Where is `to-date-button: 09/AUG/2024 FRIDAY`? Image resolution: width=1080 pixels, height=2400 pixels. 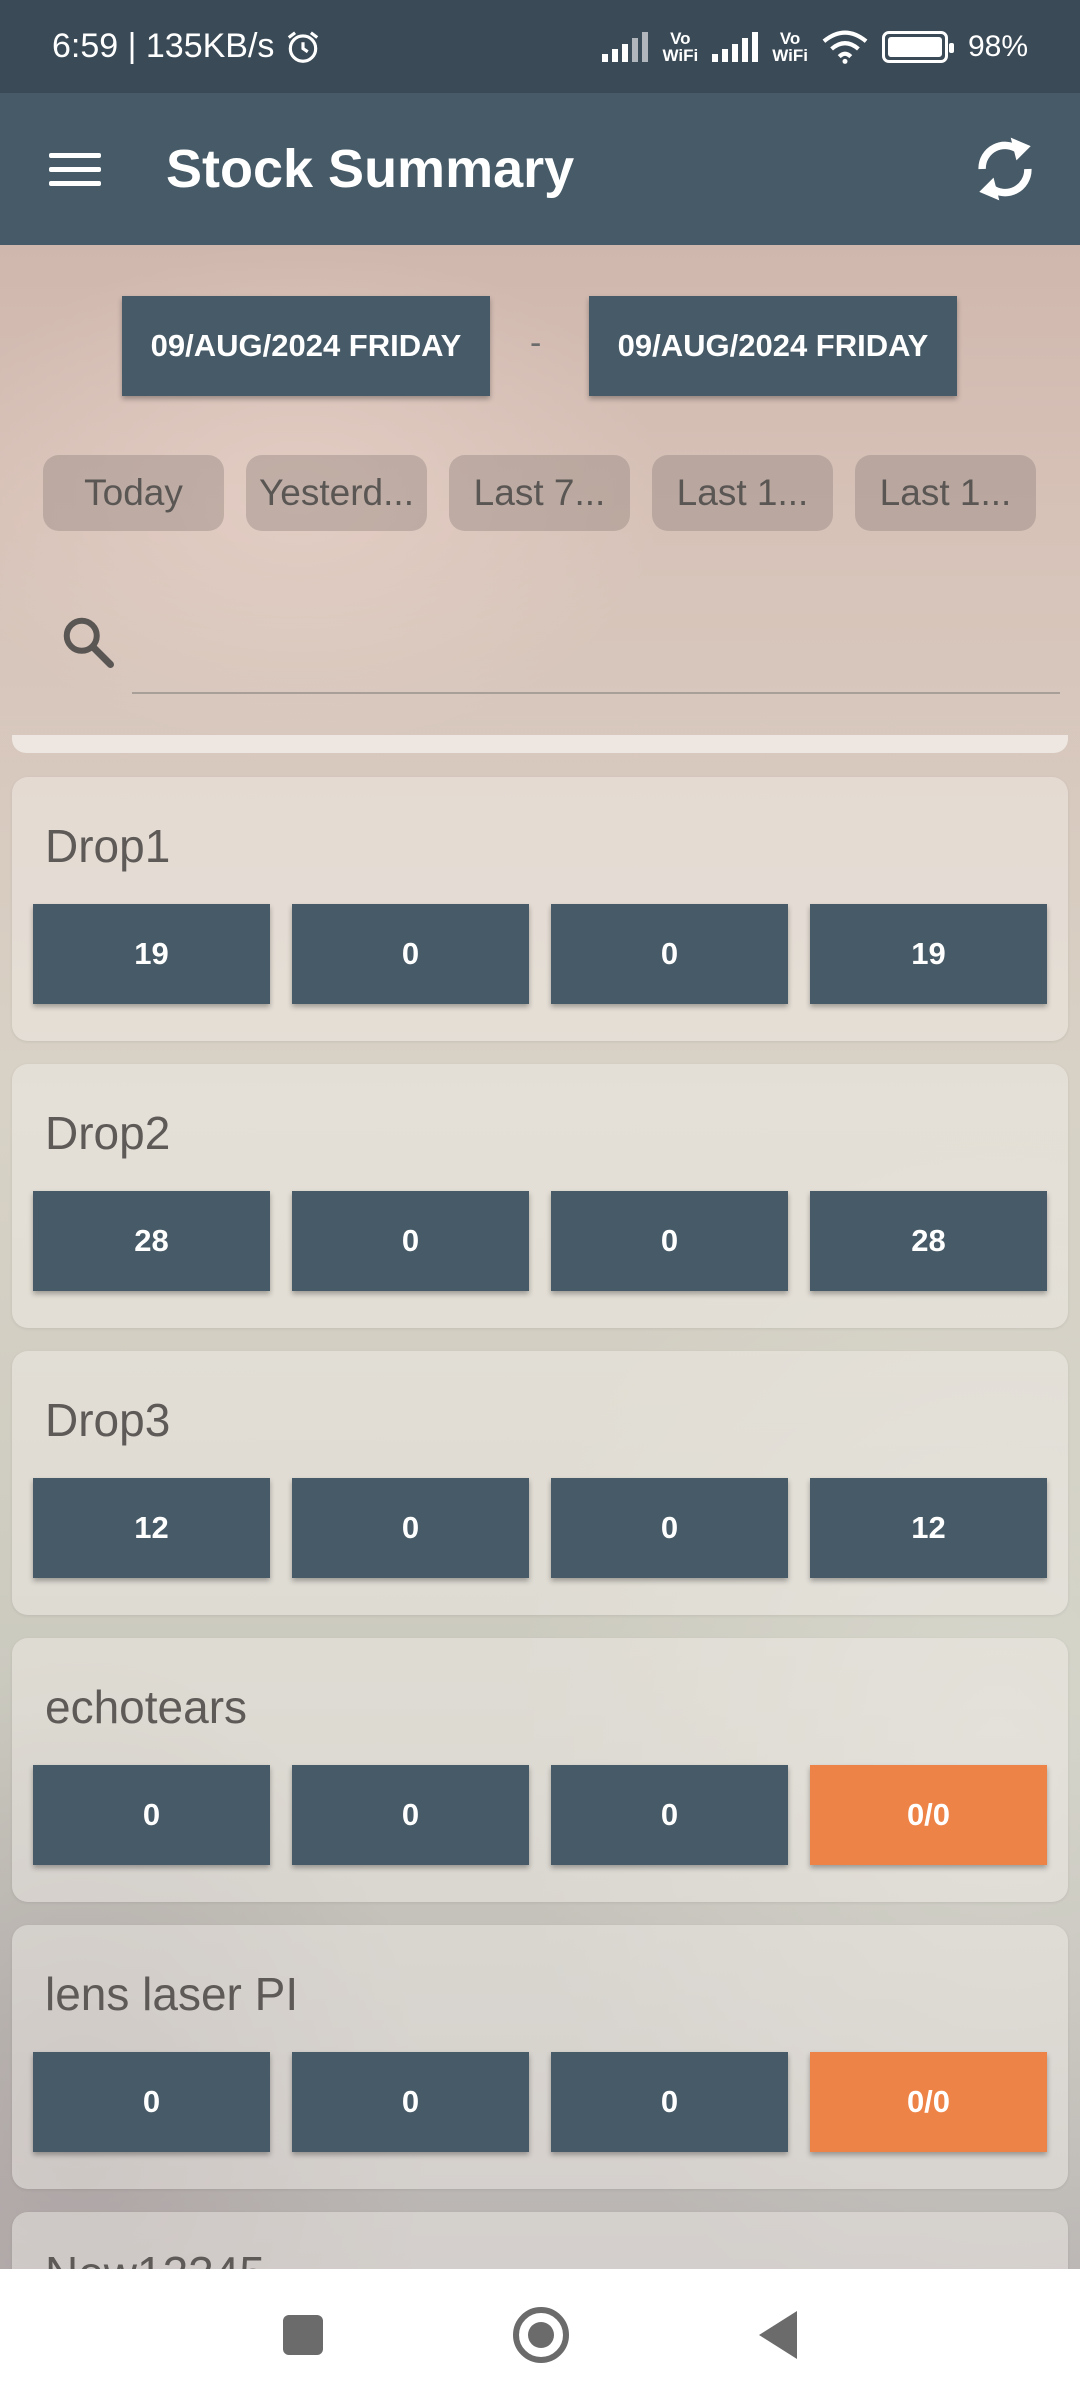 to-date-button: 09/AUG/2024 FRIDAY is located at coordinates (773, 346).